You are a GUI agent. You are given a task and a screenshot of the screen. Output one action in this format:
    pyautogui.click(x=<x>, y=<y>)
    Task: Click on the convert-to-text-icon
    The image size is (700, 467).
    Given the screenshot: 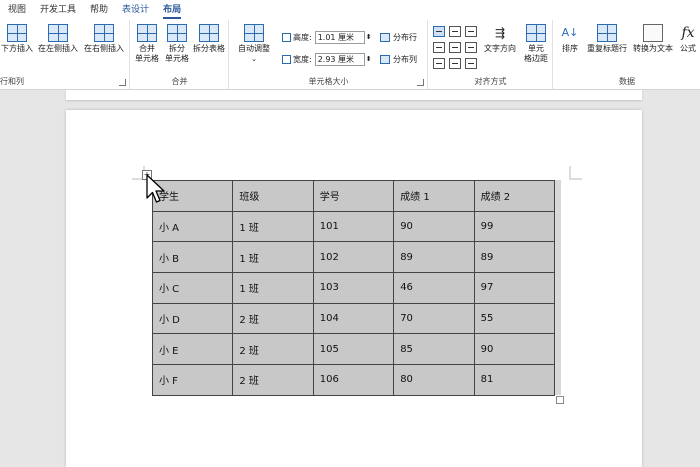 What is the action you would take?
    pyautogui.click(x=653, y=33)
    